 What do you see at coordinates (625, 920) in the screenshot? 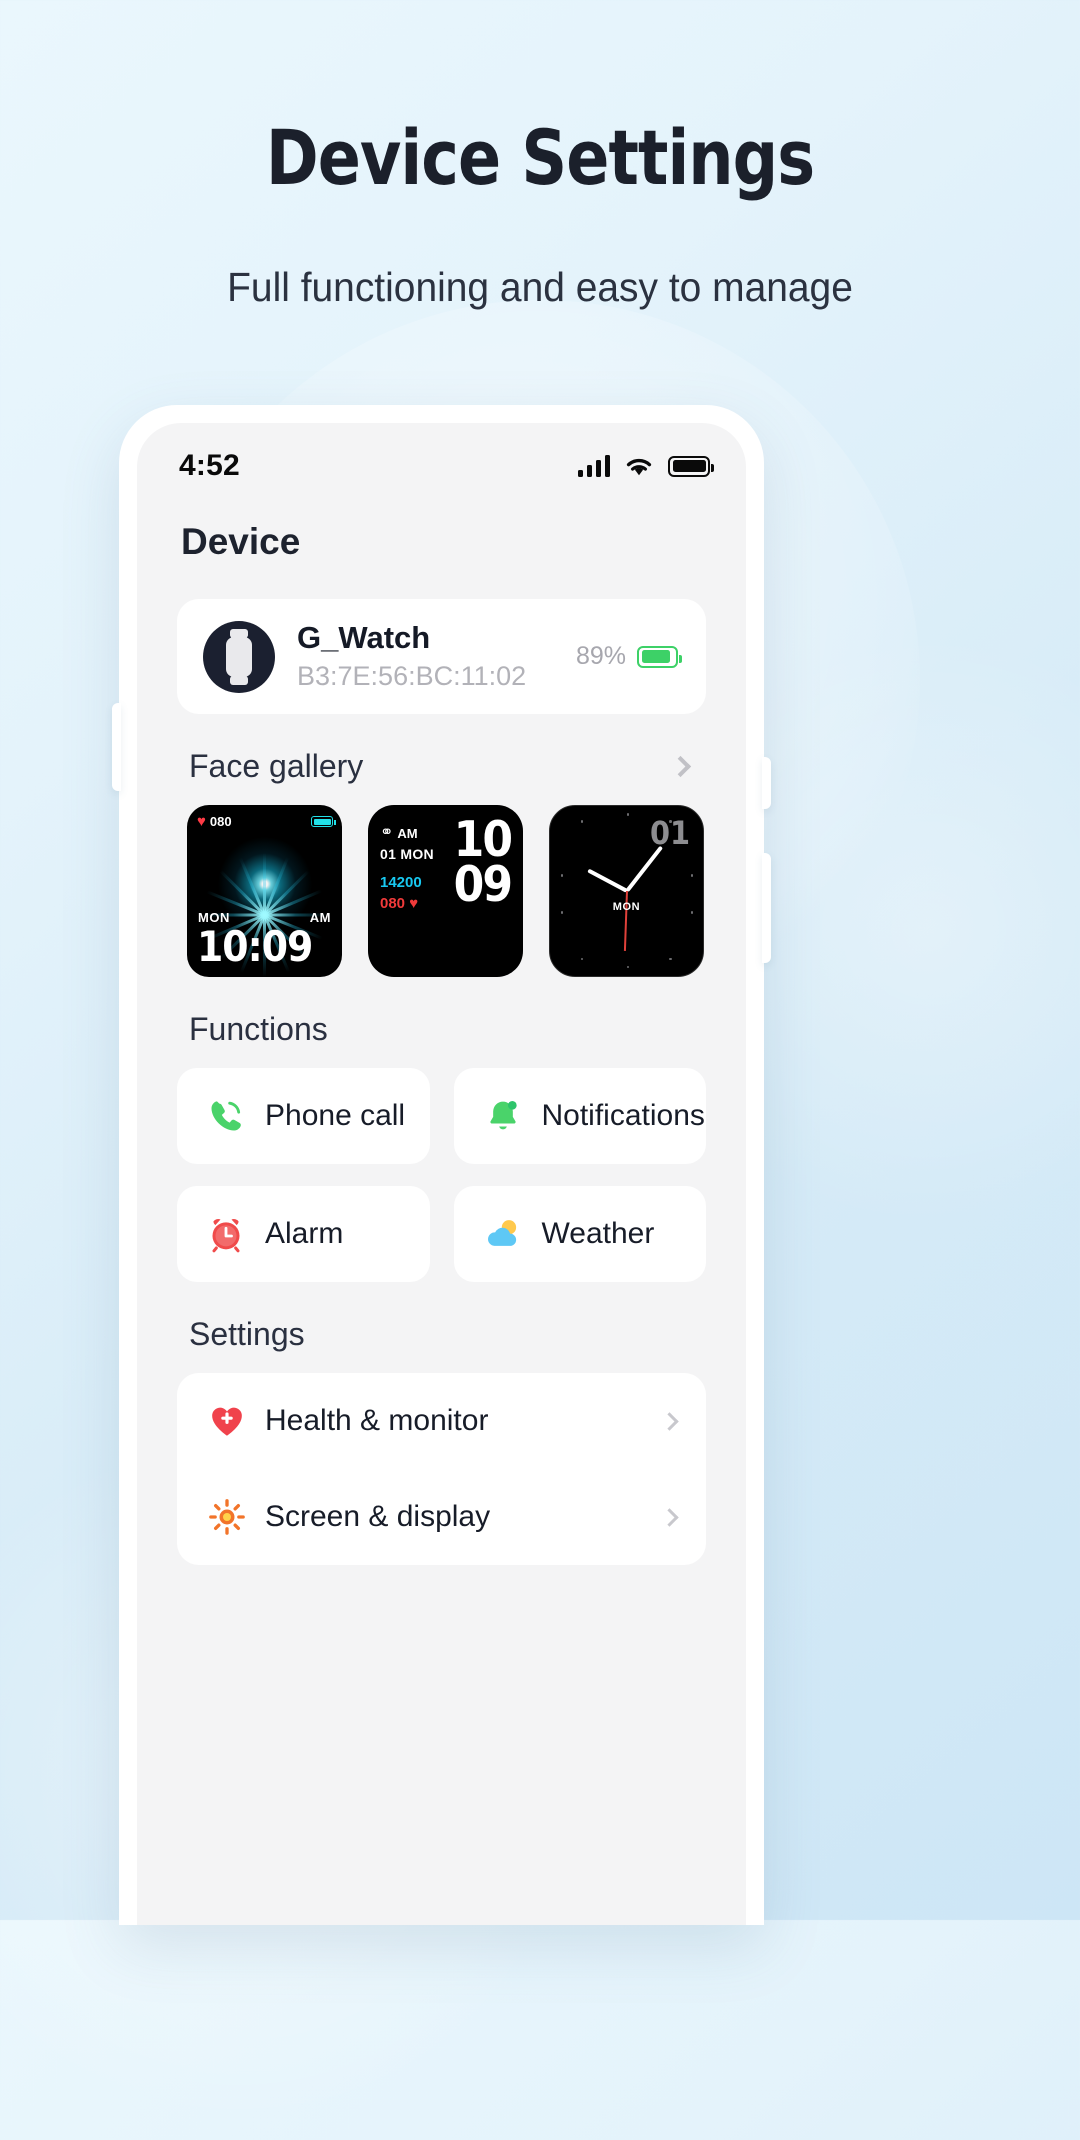
I see `second-hand-icon` at bounding box center [625, 920].